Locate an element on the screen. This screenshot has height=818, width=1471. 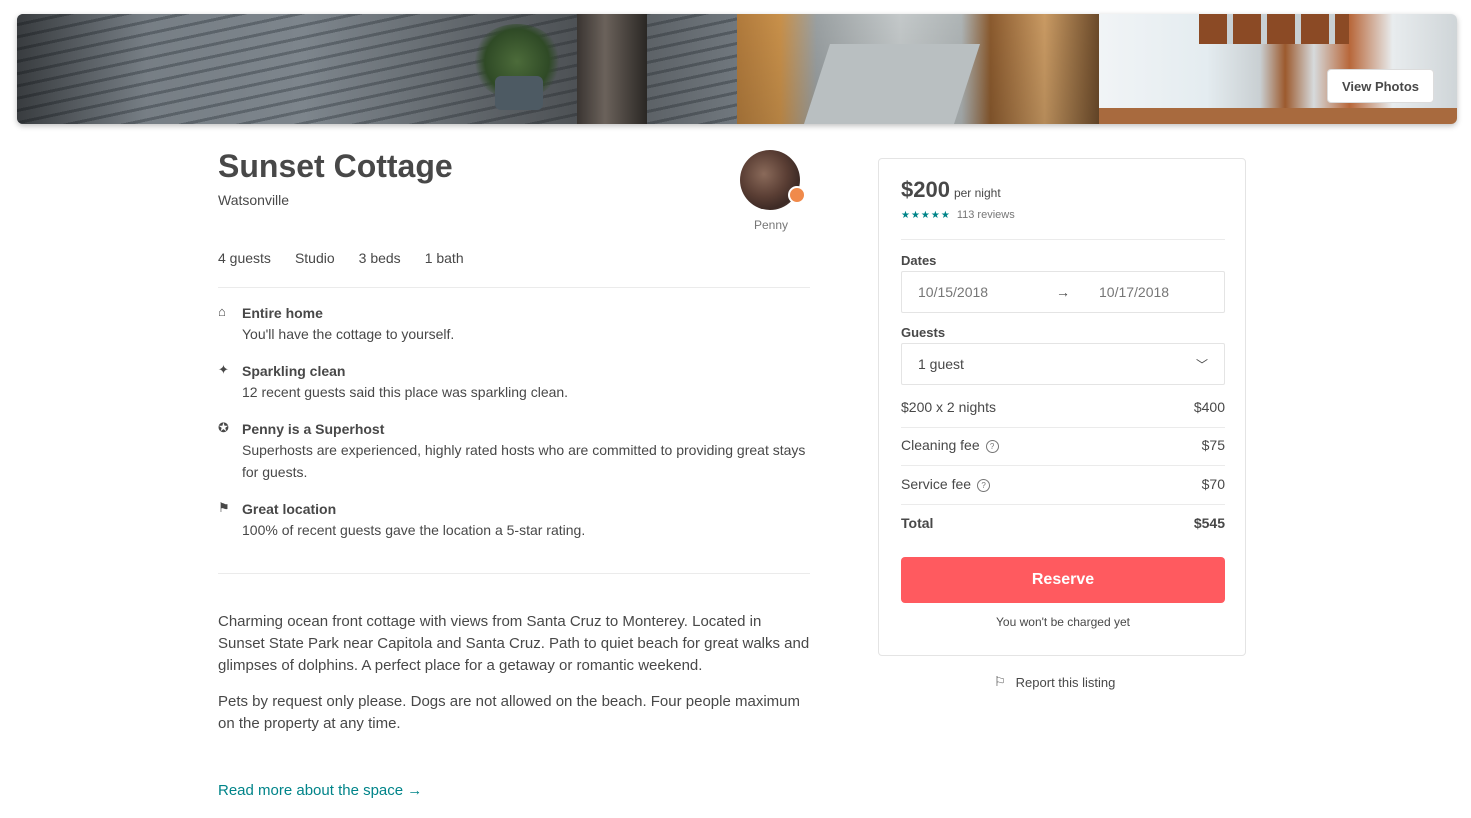
rating-summary: ★★★★★ 113 reviews is located at coordinates (958, 215).